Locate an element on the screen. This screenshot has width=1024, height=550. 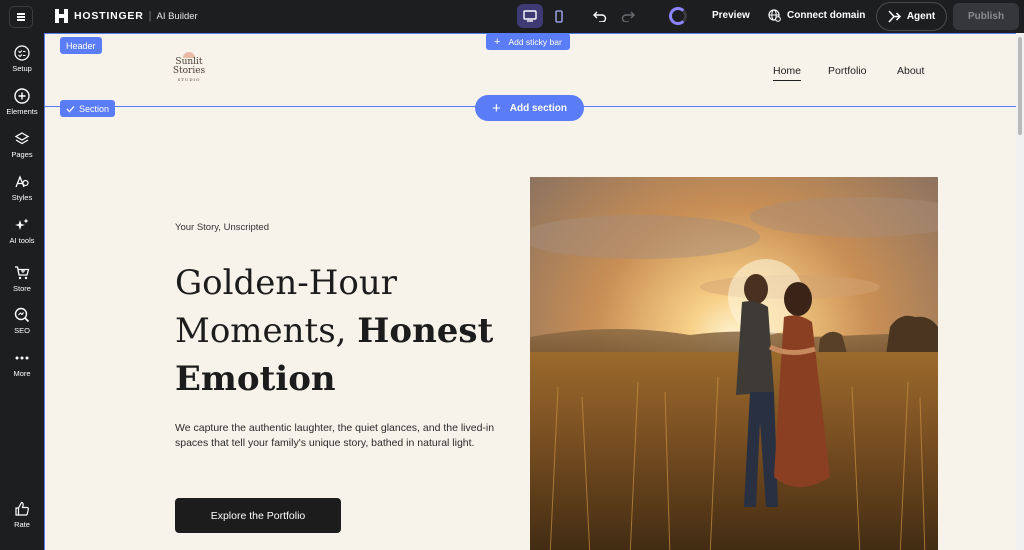
sidebar-item-rate: Rate is located at coordinates (22, 514).